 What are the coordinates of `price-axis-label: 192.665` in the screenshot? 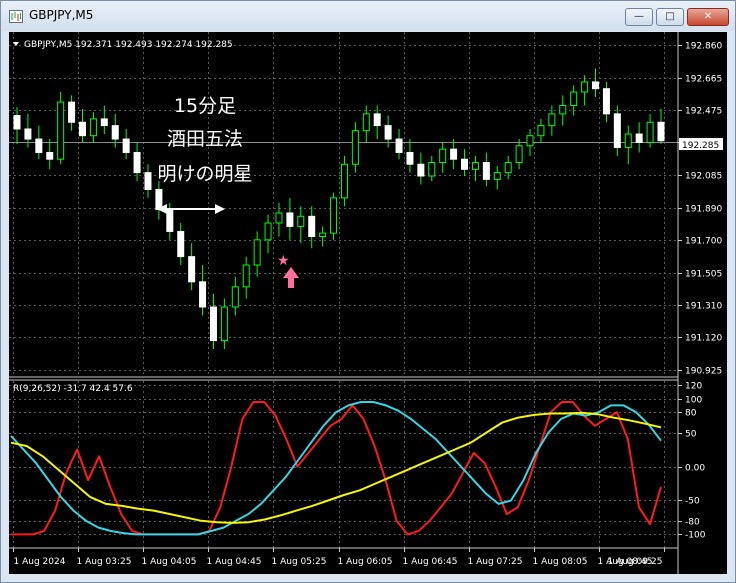 It's located at (703, 80).